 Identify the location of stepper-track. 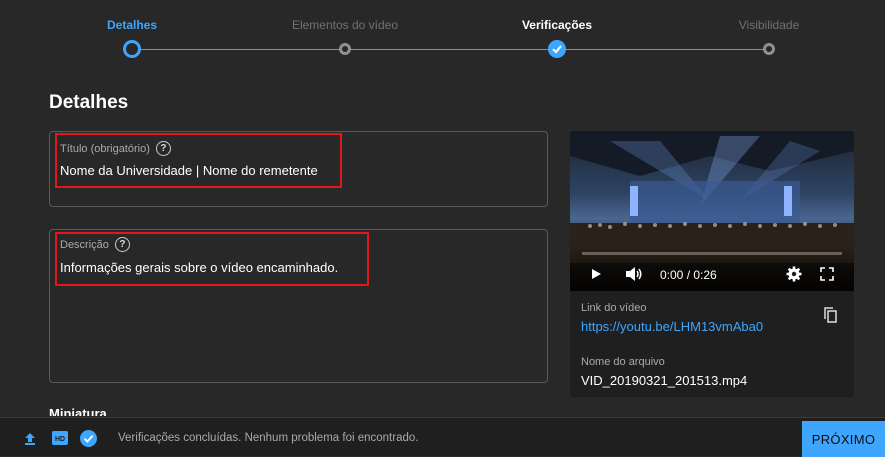
(449, 49).